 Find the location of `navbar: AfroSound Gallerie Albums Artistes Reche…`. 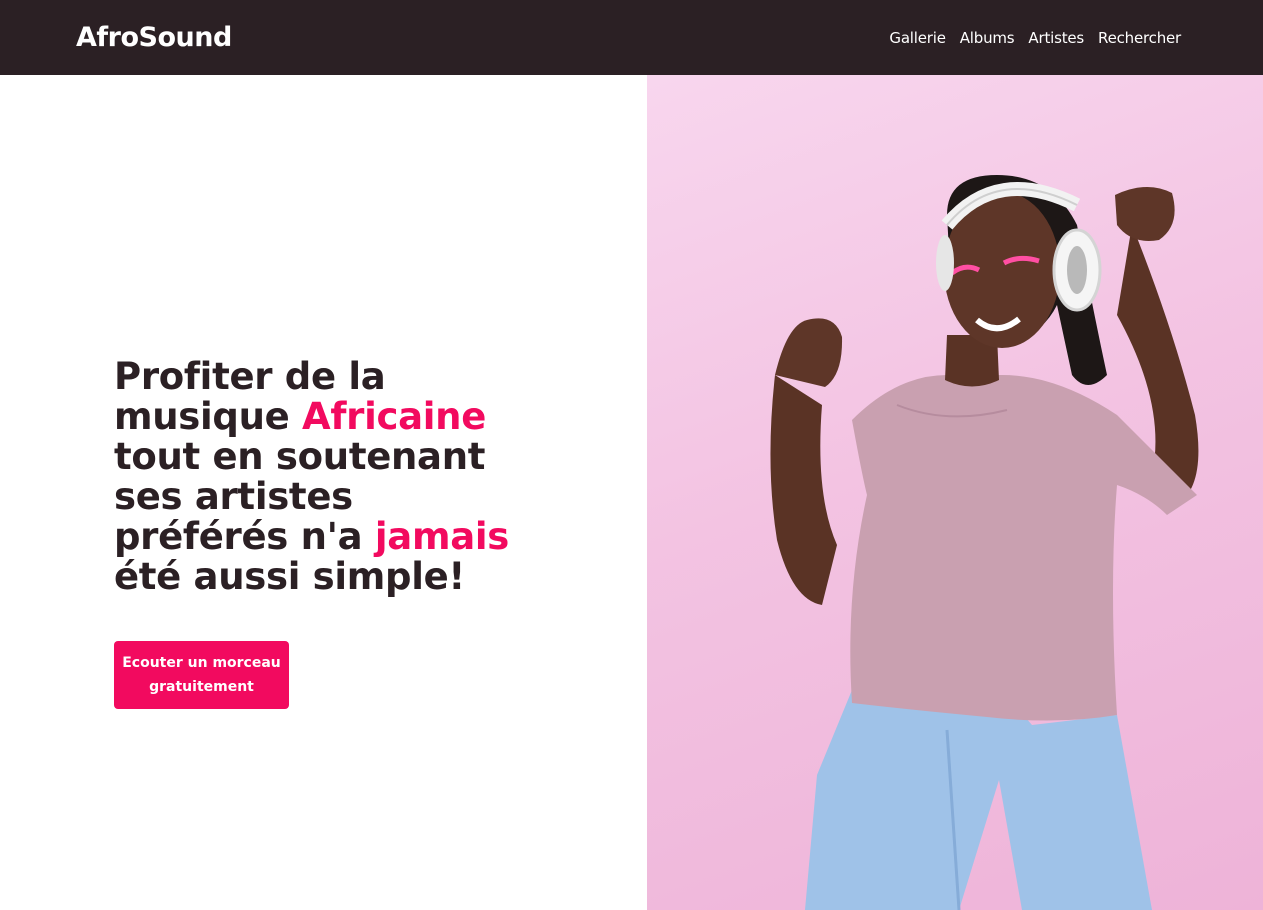

navbar: AfroSound Gallerie Albums Artistes Reche… is located at coordinates (631, 37).